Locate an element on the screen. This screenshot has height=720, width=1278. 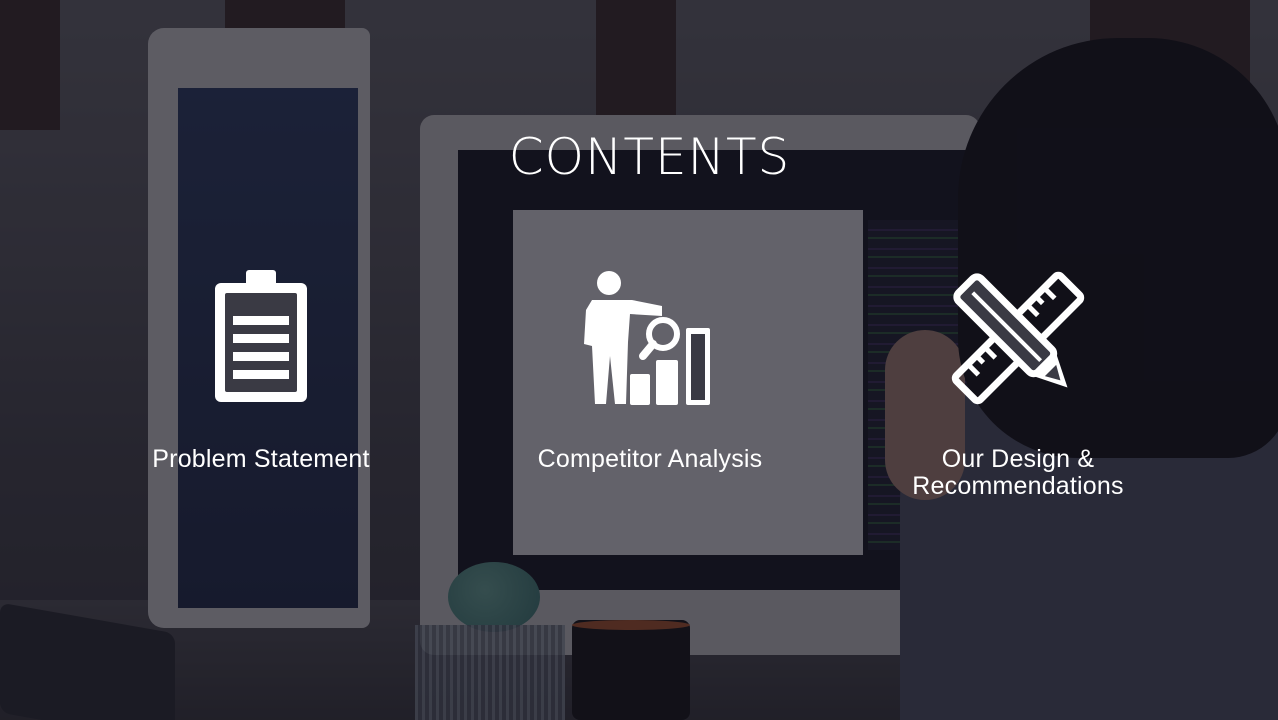
contents-item-problem-statement: Problem Statement is located at coordinates (261, 371).